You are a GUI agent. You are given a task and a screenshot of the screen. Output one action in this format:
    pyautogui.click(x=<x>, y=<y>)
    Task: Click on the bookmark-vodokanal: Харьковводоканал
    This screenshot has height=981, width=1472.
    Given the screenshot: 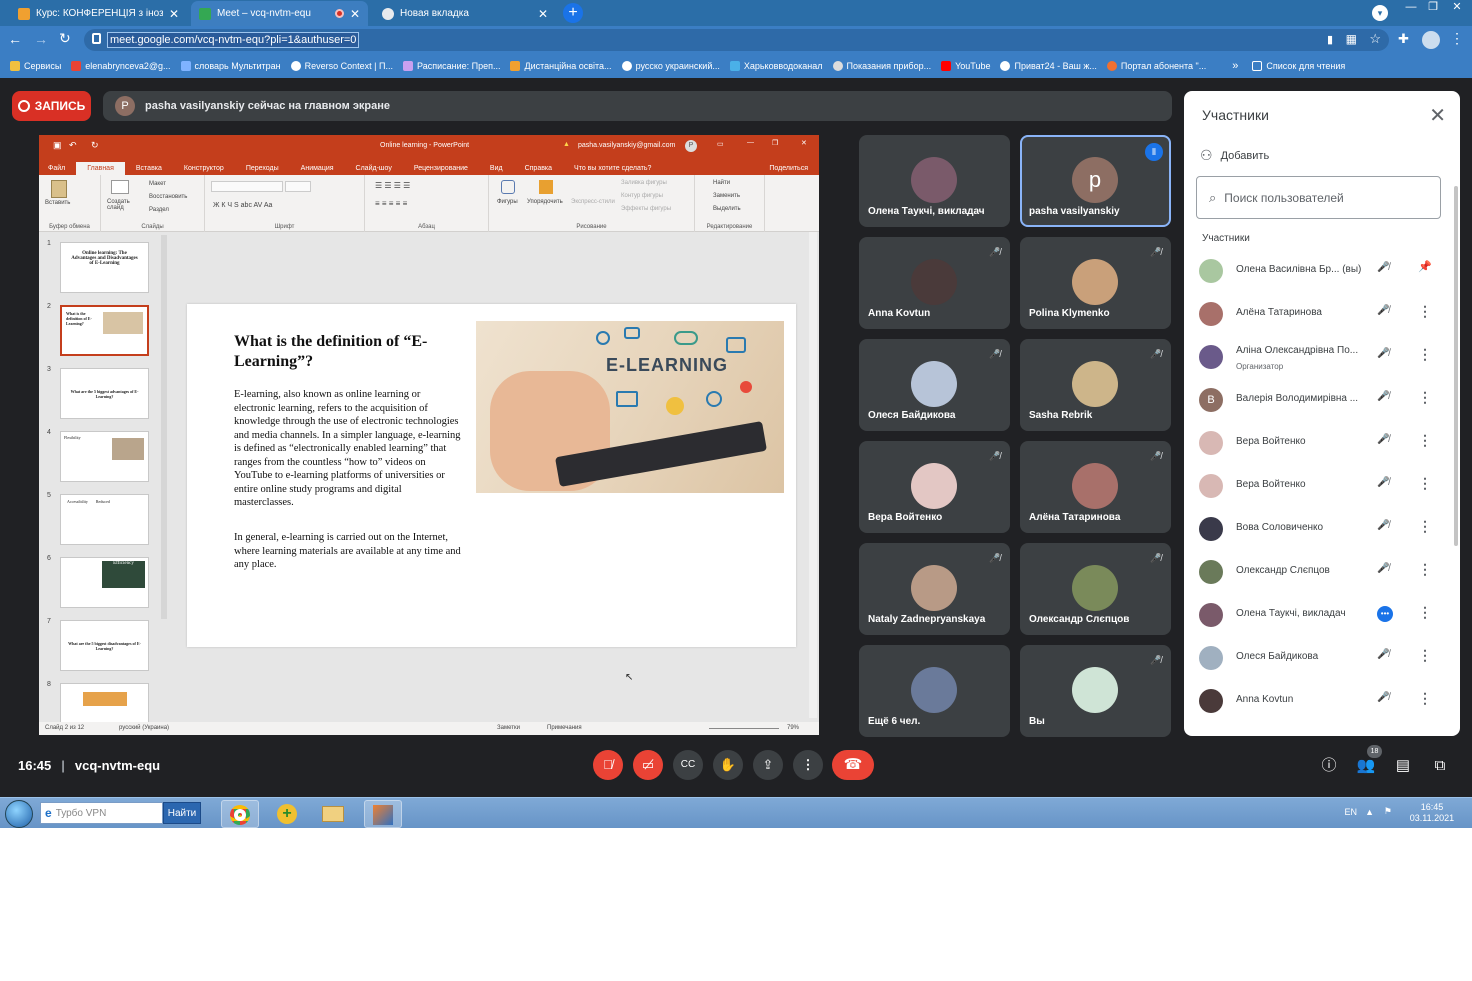 What is the action you would take?
    pyautogui.click(x=776, y=66)
    